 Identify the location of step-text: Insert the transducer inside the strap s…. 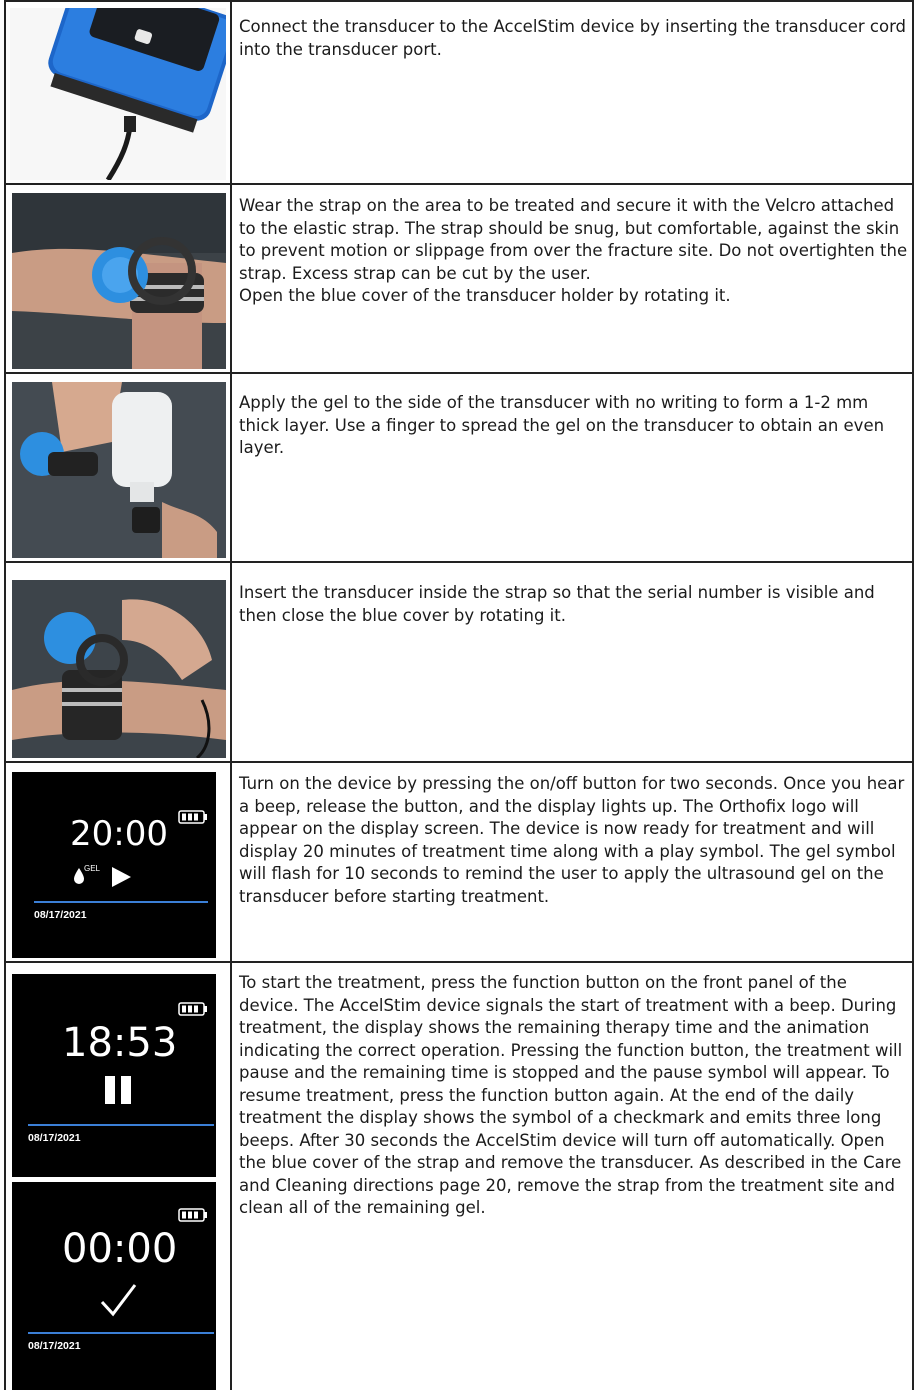
(557, 604).